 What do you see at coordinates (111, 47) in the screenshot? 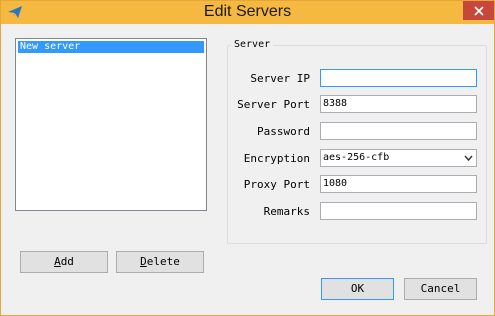
I see `server-list-item: New server` at bounding box center [111, 47].